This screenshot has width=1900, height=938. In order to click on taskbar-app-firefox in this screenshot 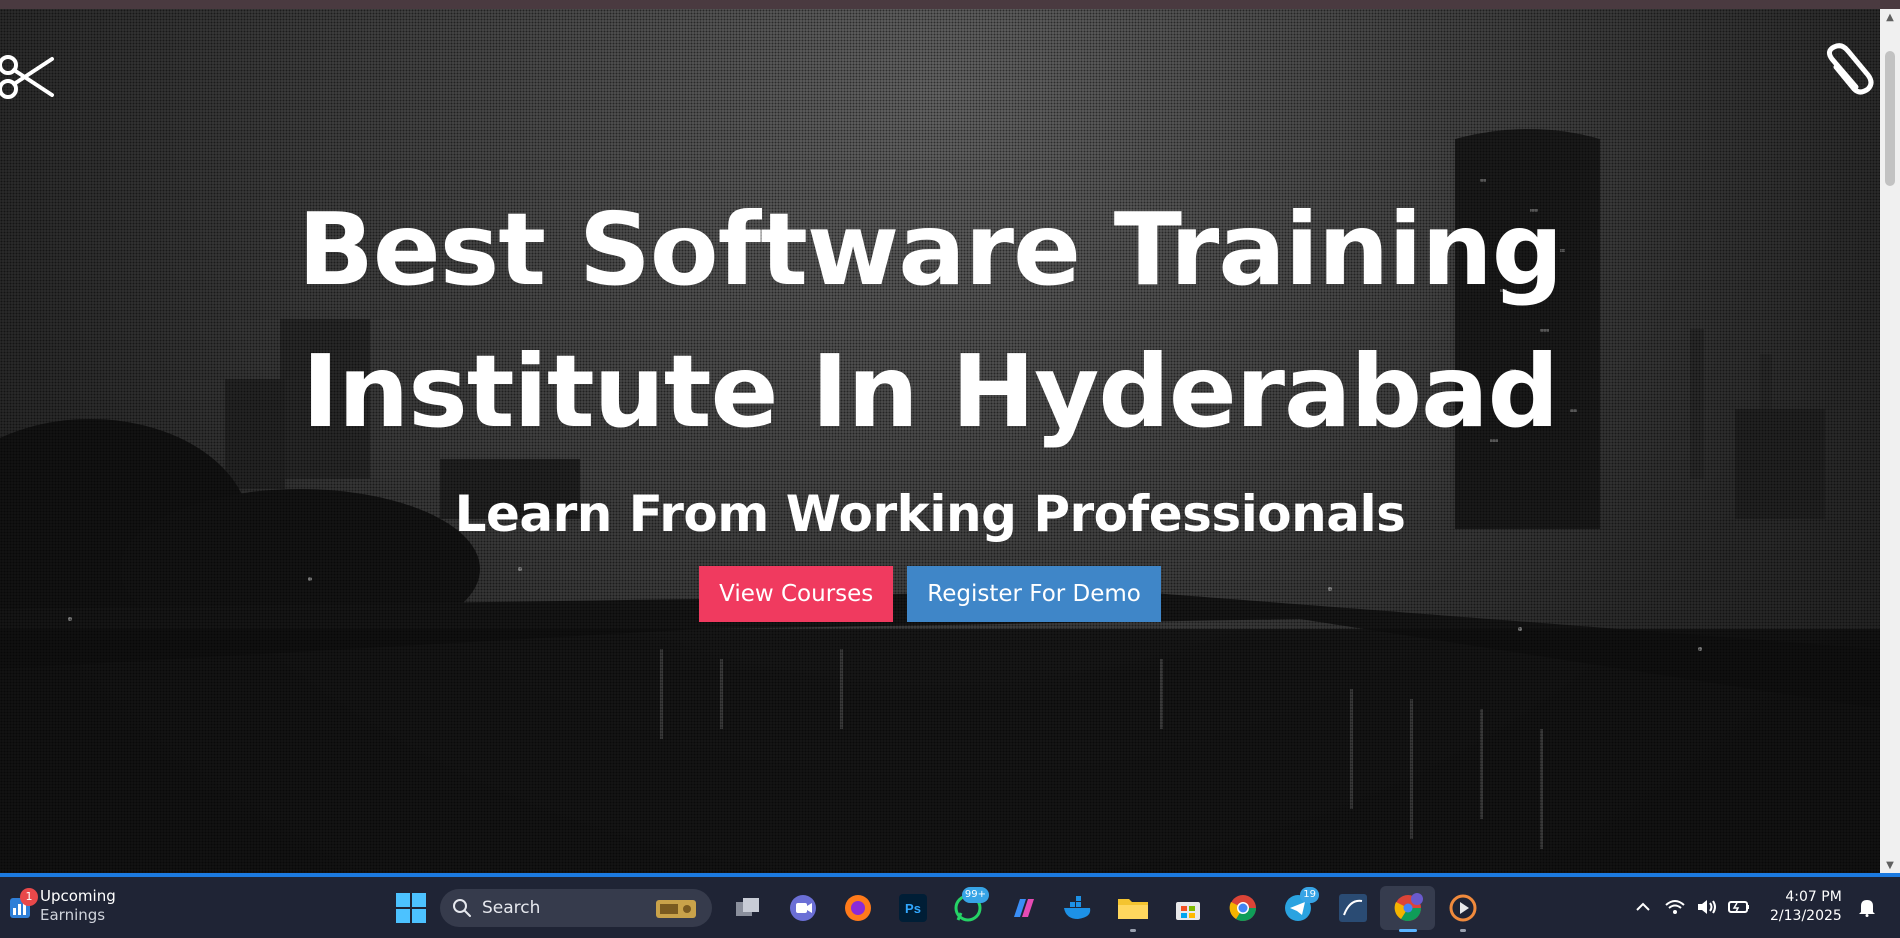, I will do `click(857, 908)`.